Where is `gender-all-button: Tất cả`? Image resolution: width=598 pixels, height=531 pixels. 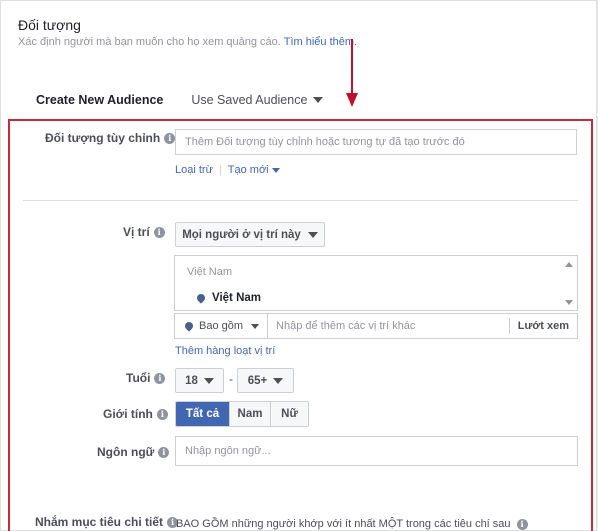 gender-all-button: Tất cả is located at coordinates (202, 414).